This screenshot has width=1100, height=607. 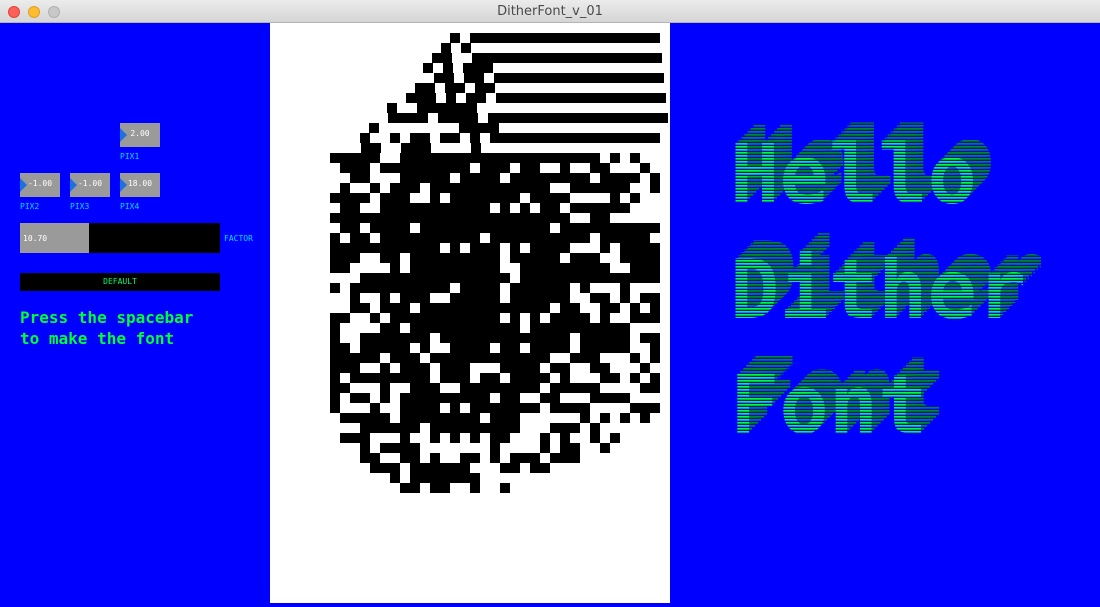 What do you see at coordinates (120, 238) in the screenshot?
I see `factor-slider: 10.70` at bounding box center [120, 238].